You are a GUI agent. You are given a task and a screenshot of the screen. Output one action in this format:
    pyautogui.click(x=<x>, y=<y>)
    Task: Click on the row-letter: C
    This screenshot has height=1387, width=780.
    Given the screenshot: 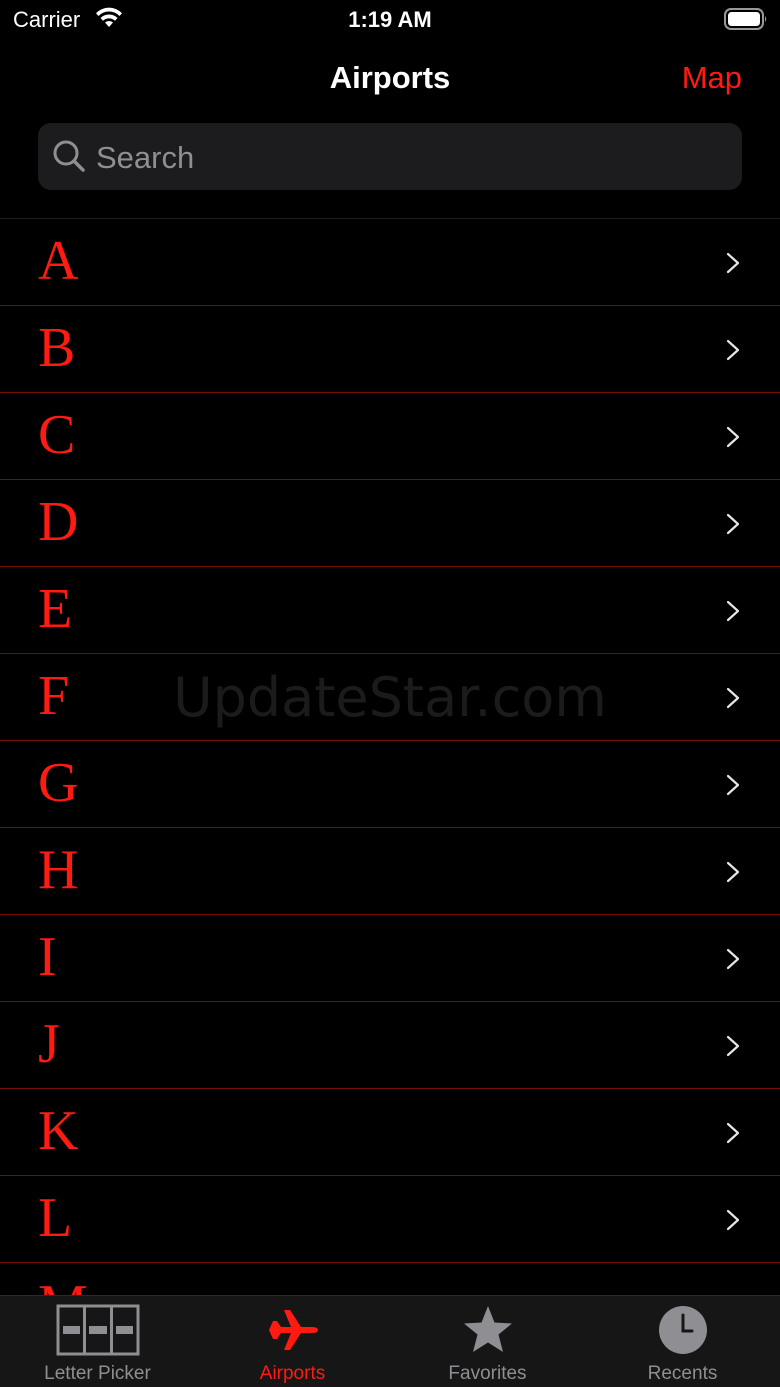 What is the action you would take?
    pyautogui.click(x=57, y=435)
    